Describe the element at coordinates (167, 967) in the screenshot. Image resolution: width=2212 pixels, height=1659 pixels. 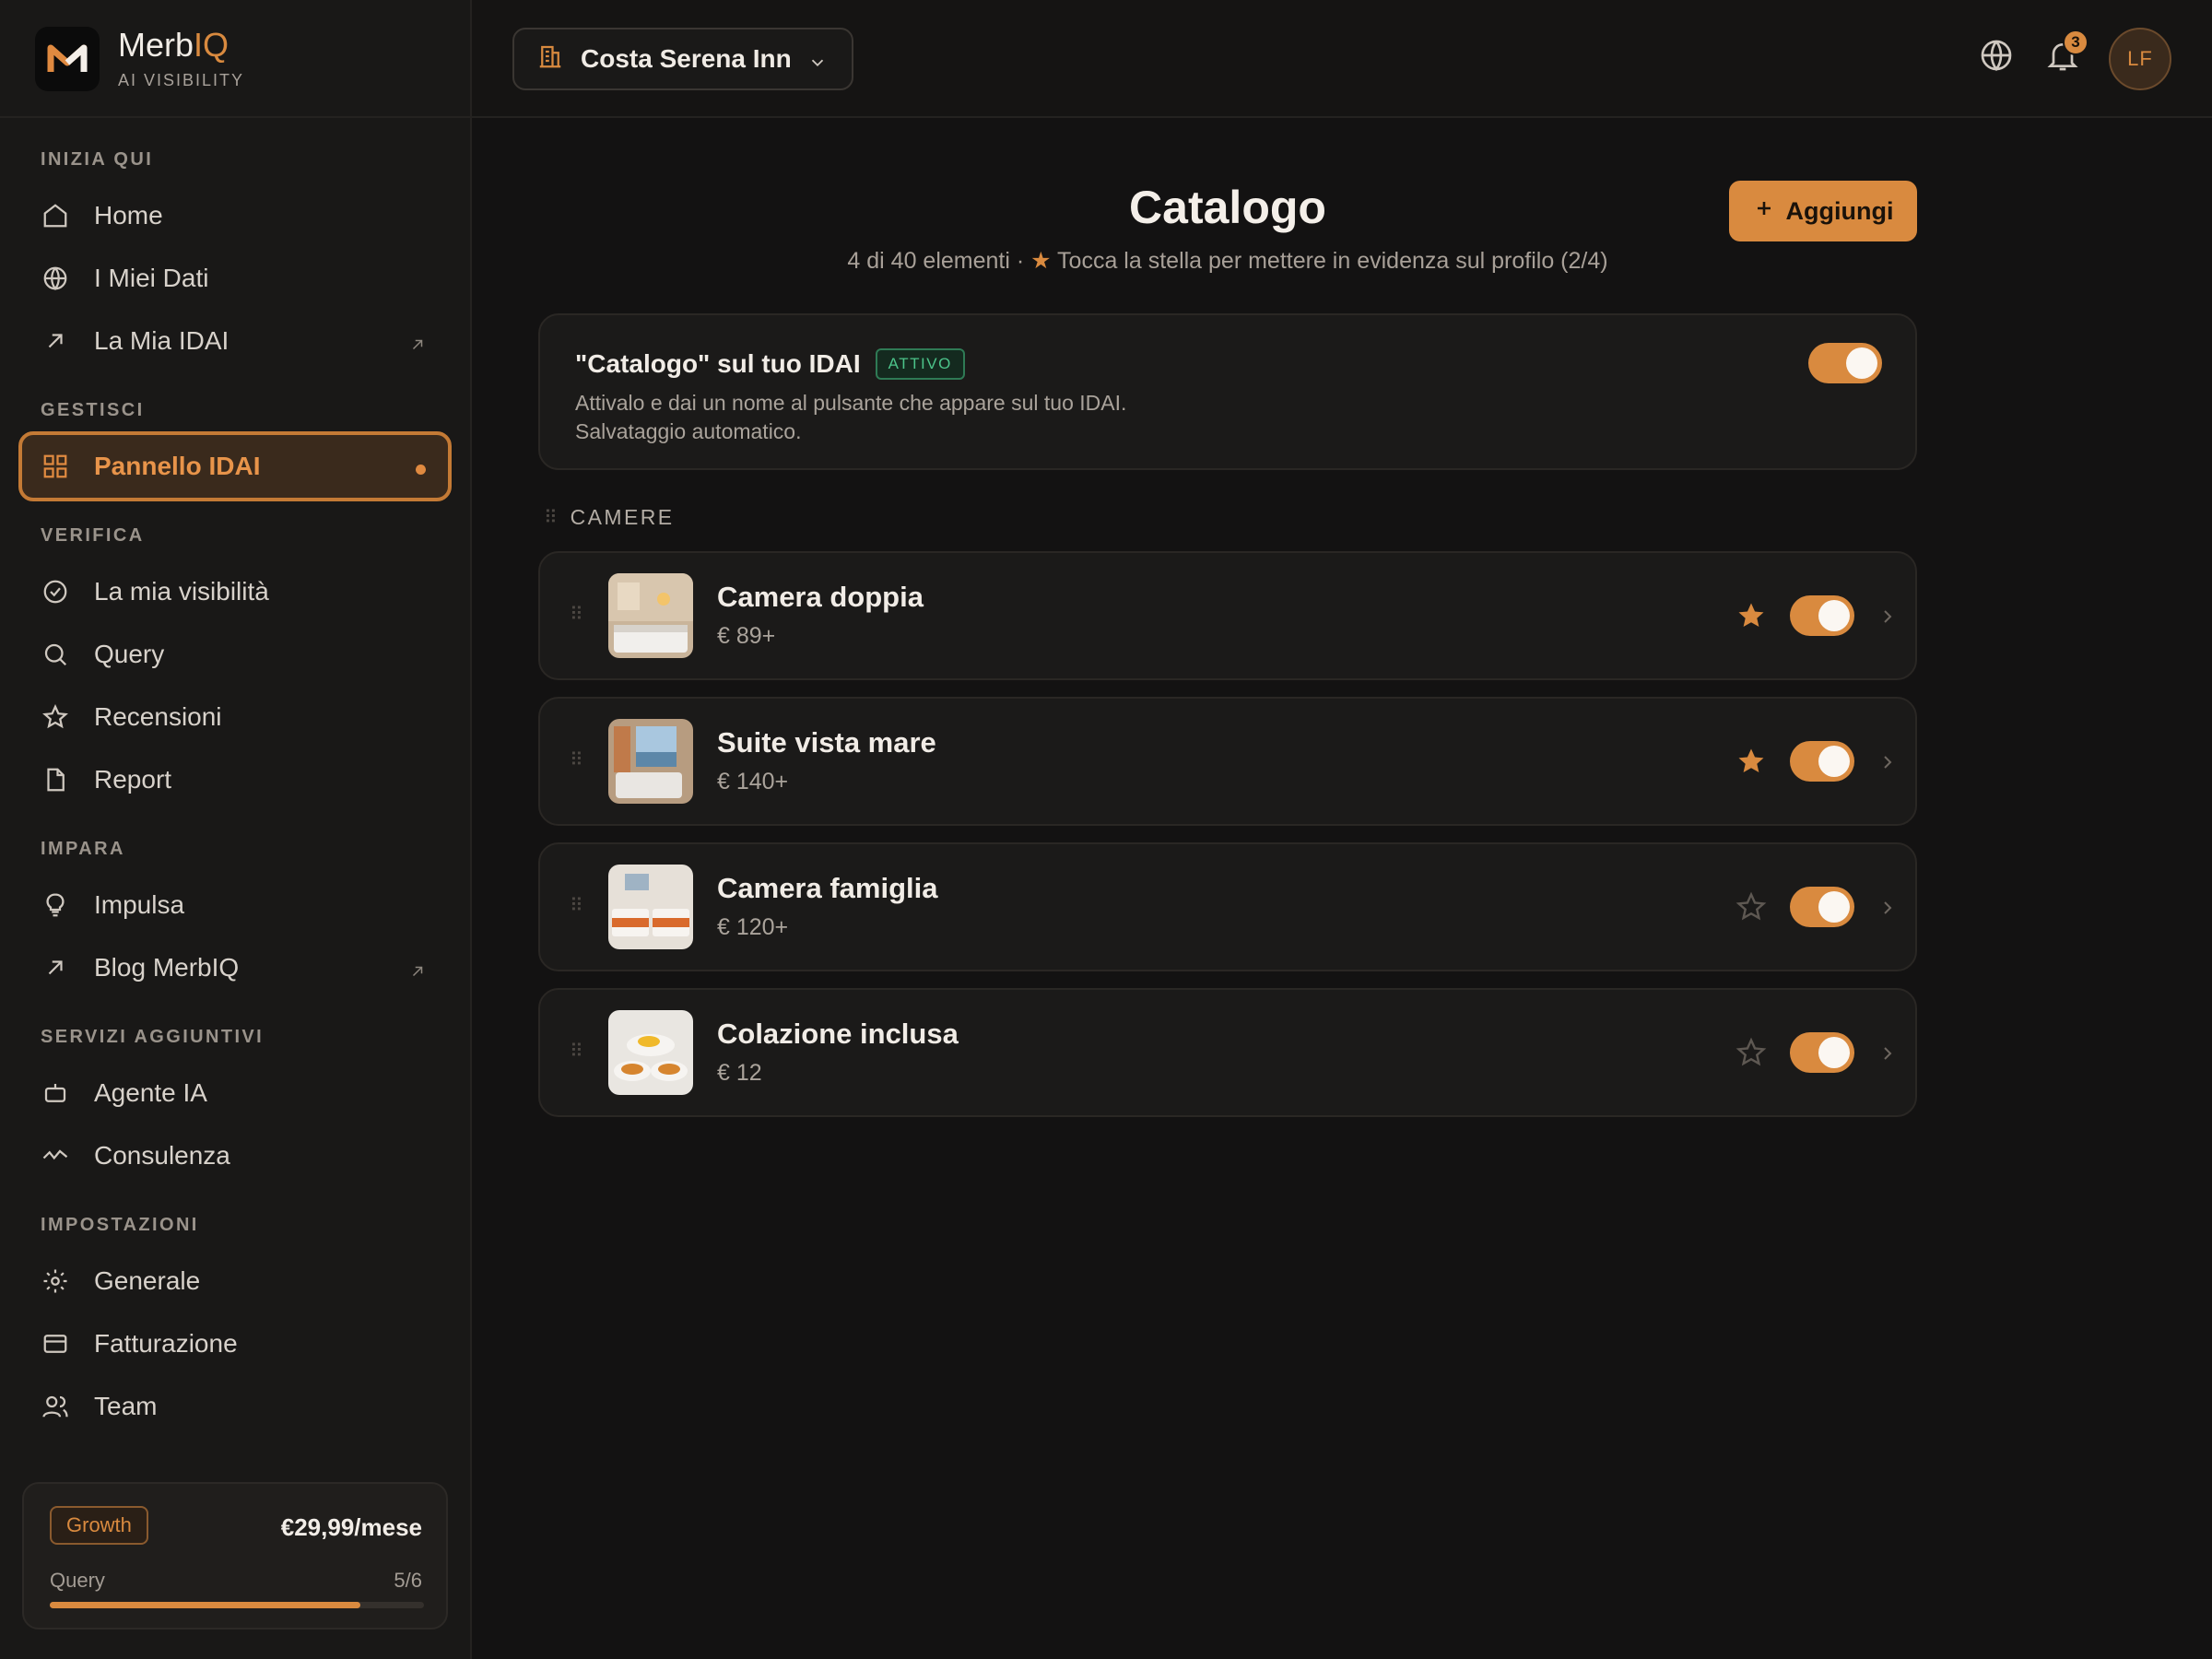
I see `sidebar-item-label: Blog MerbIQ` at that location.